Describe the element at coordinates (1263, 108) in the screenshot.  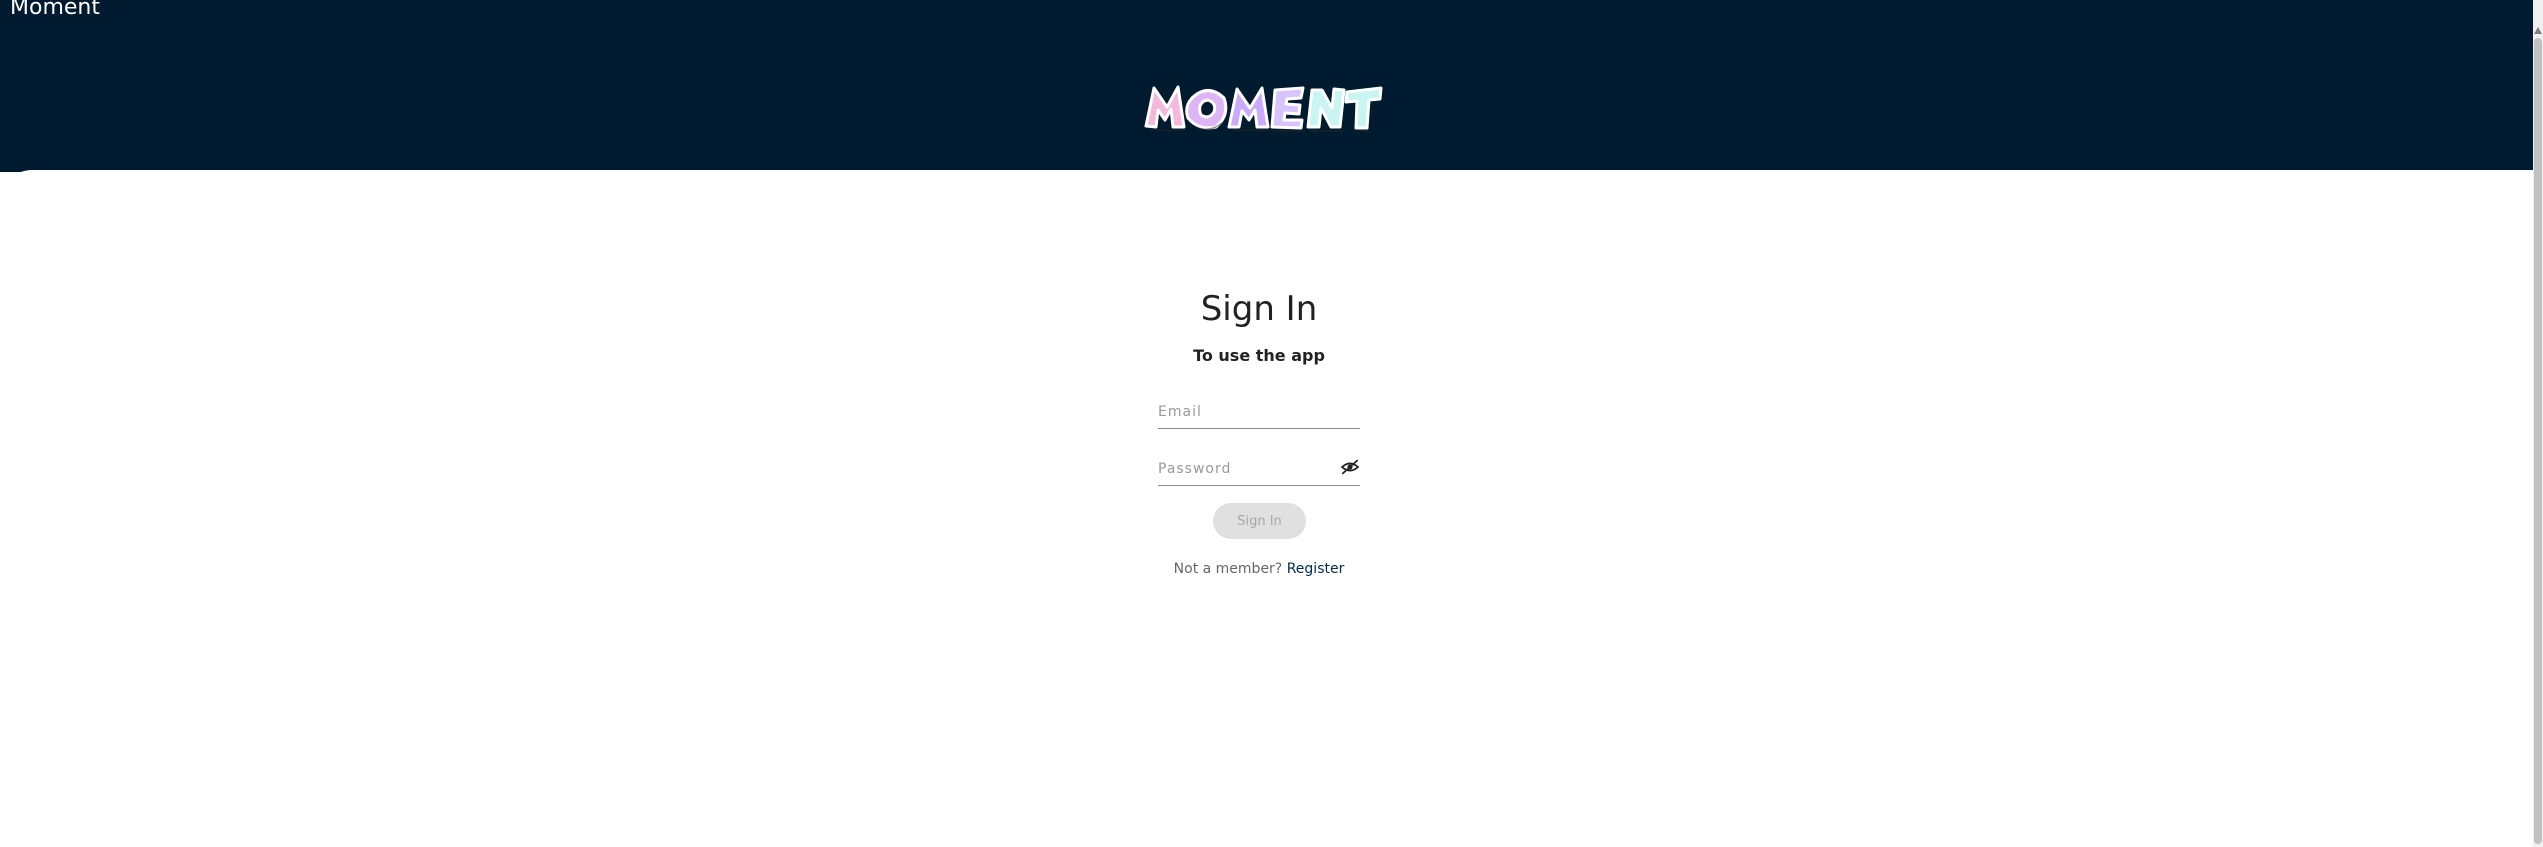
I see `moment-logo` at that location.